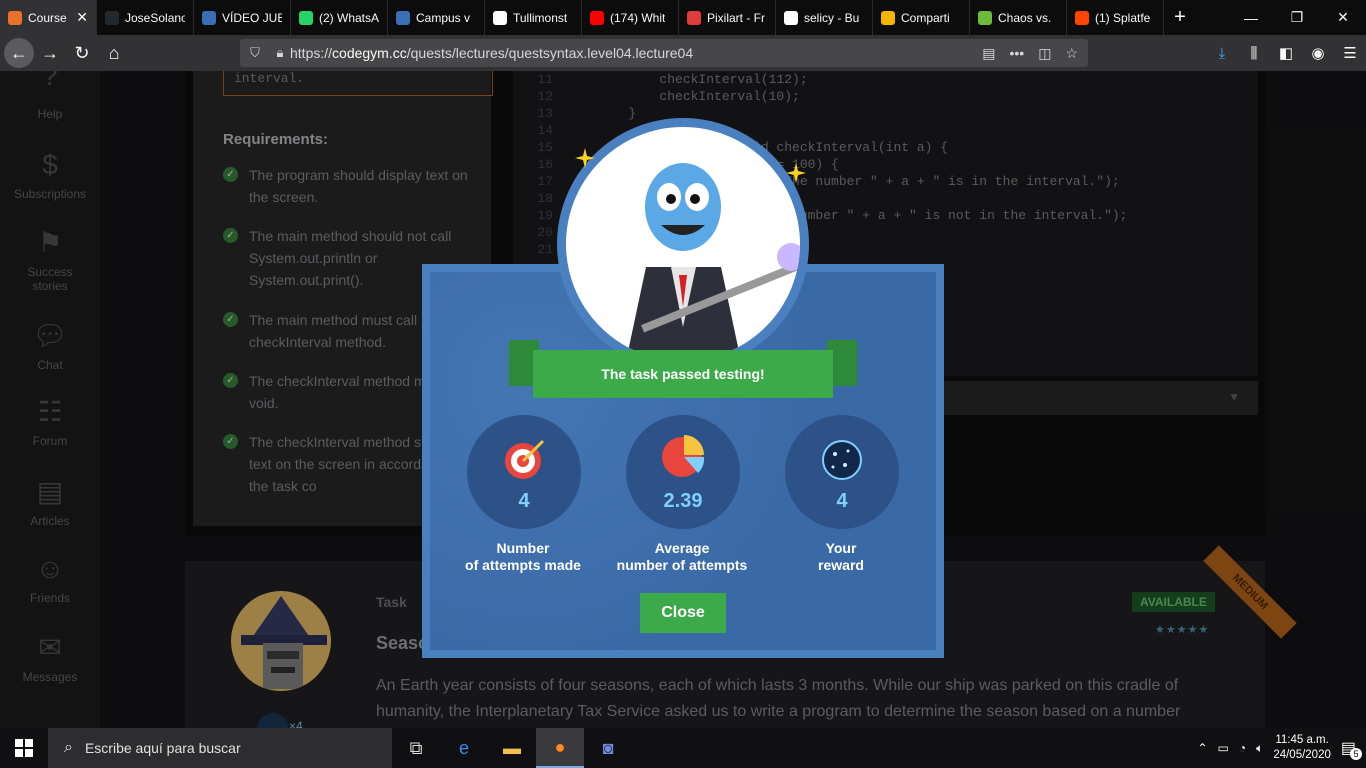 The height and width of the screenshot is (768, 1366). I want to click on browser-tab: VÍDEO JUE, so click(242, 17).